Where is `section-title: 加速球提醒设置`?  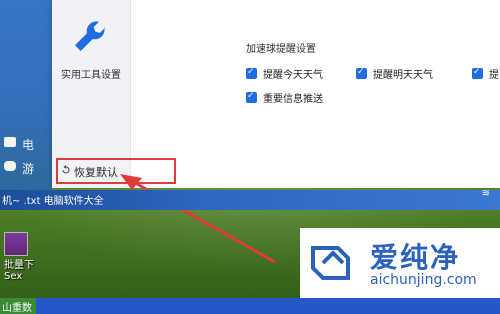 section-title: 加速球提醒设置 is located at coordinates (281, 49).